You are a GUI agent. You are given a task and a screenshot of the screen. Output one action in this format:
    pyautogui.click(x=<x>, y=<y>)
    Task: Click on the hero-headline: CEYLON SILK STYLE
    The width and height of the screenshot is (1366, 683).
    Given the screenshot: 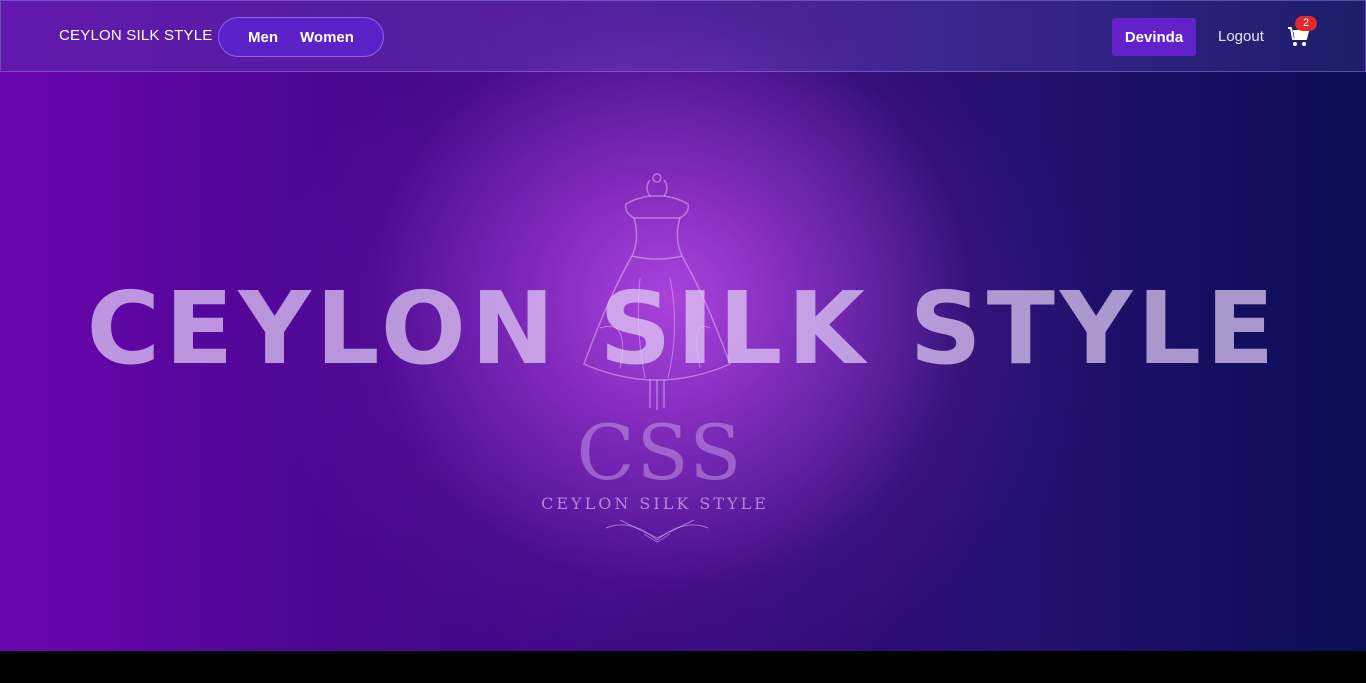 What is the action you would take?
    pyautogui.click(x=683, y=328)
    